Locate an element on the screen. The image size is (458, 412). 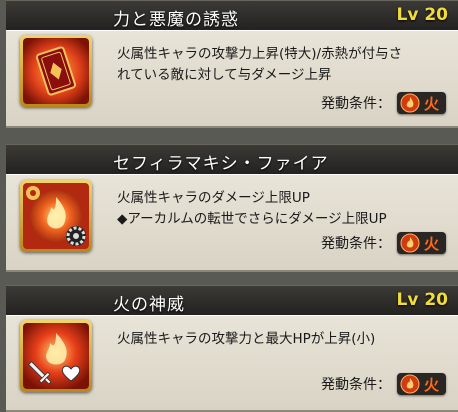
flame-sword-heart-icon is located at coordinates (56, 356).